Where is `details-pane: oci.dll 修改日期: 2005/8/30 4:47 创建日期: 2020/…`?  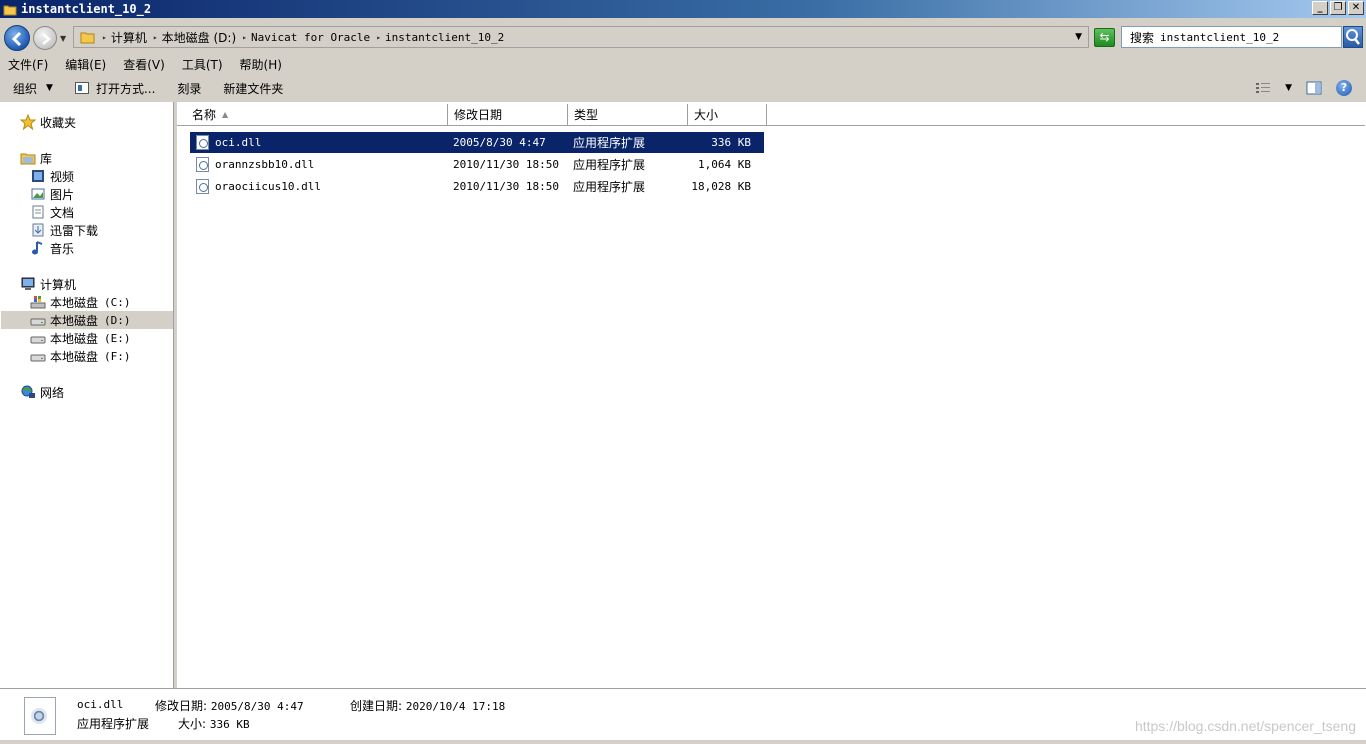
details-pane: oci.dll 修改日期: 2005/8/30 4:47 创建日期: 2020/… is located at coordinates (683, 716).